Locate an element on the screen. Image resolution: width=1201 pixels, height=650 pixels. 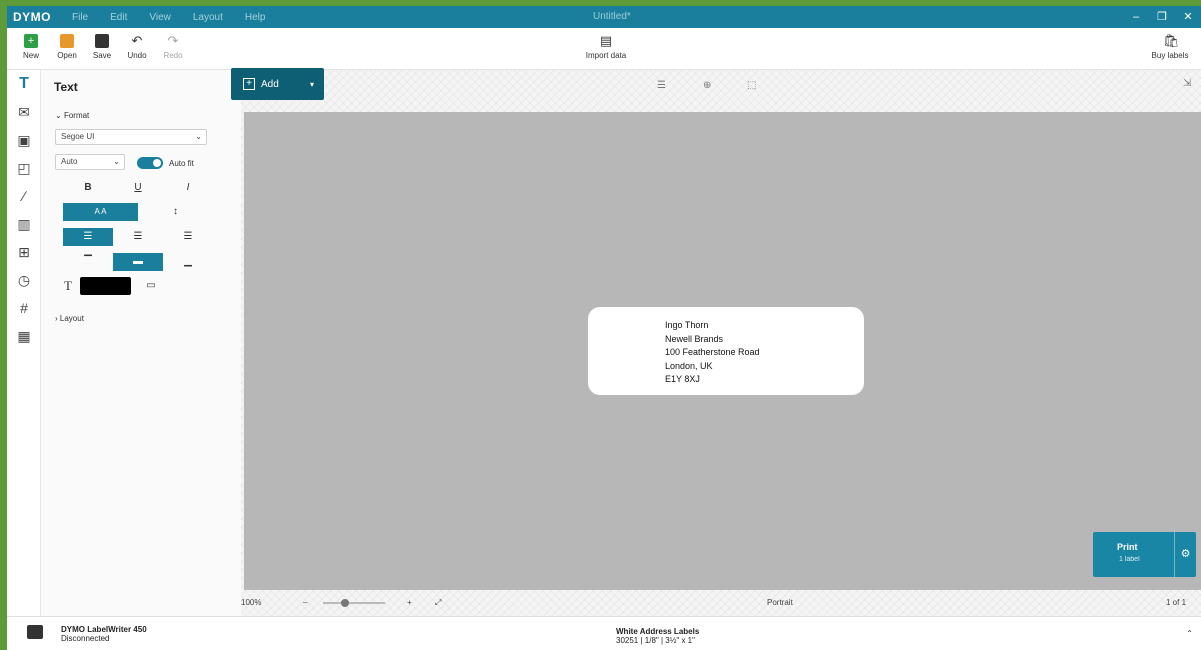
italic-button: I is located at coordinates (188, 188).